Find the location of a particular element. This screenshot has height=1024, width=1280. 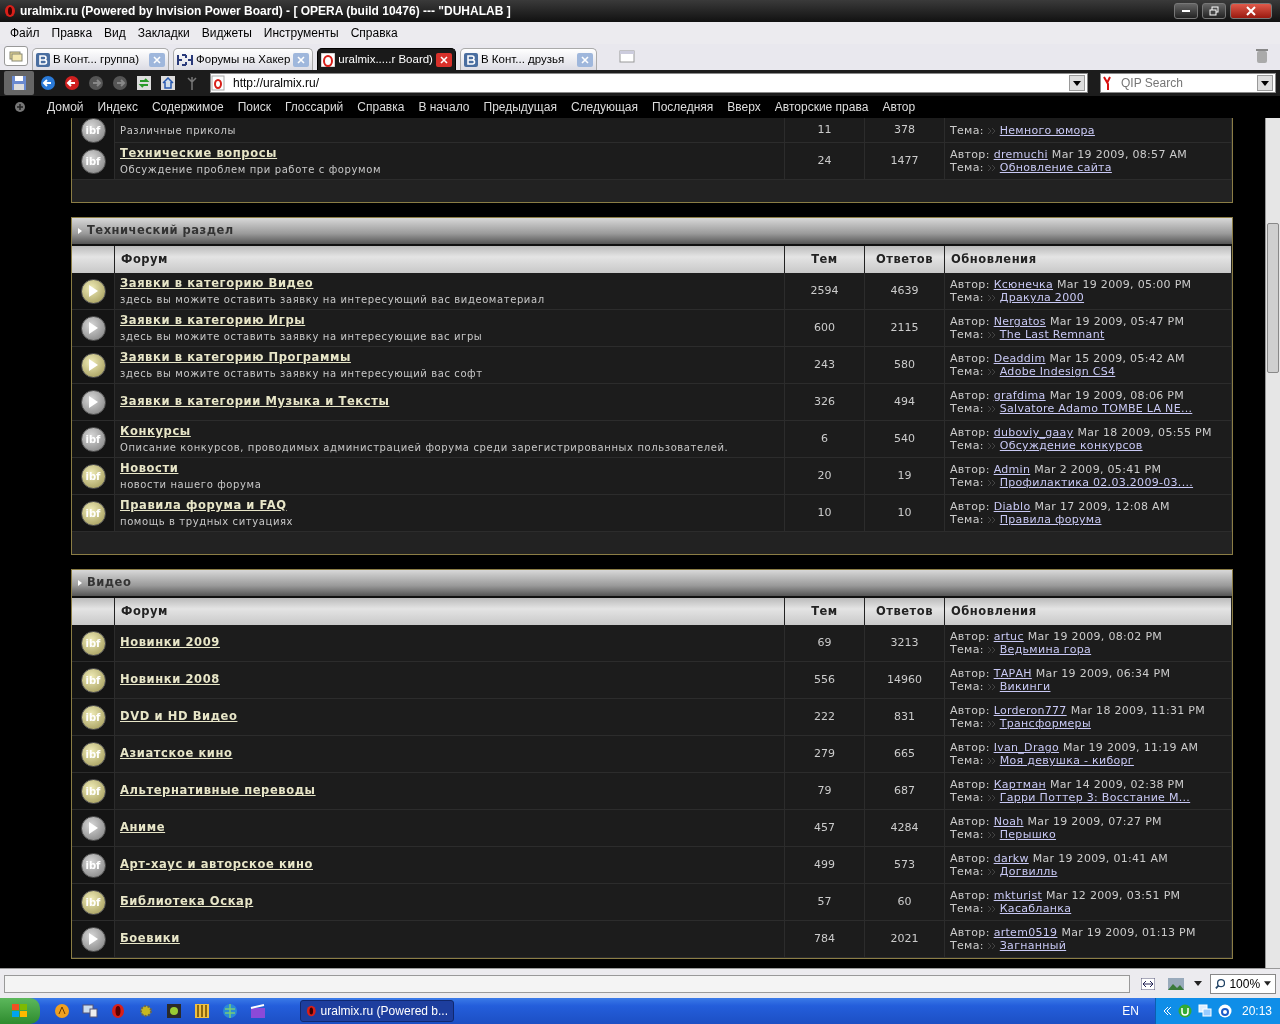

author-link: Diablo is located at coordinates (1012, 506).